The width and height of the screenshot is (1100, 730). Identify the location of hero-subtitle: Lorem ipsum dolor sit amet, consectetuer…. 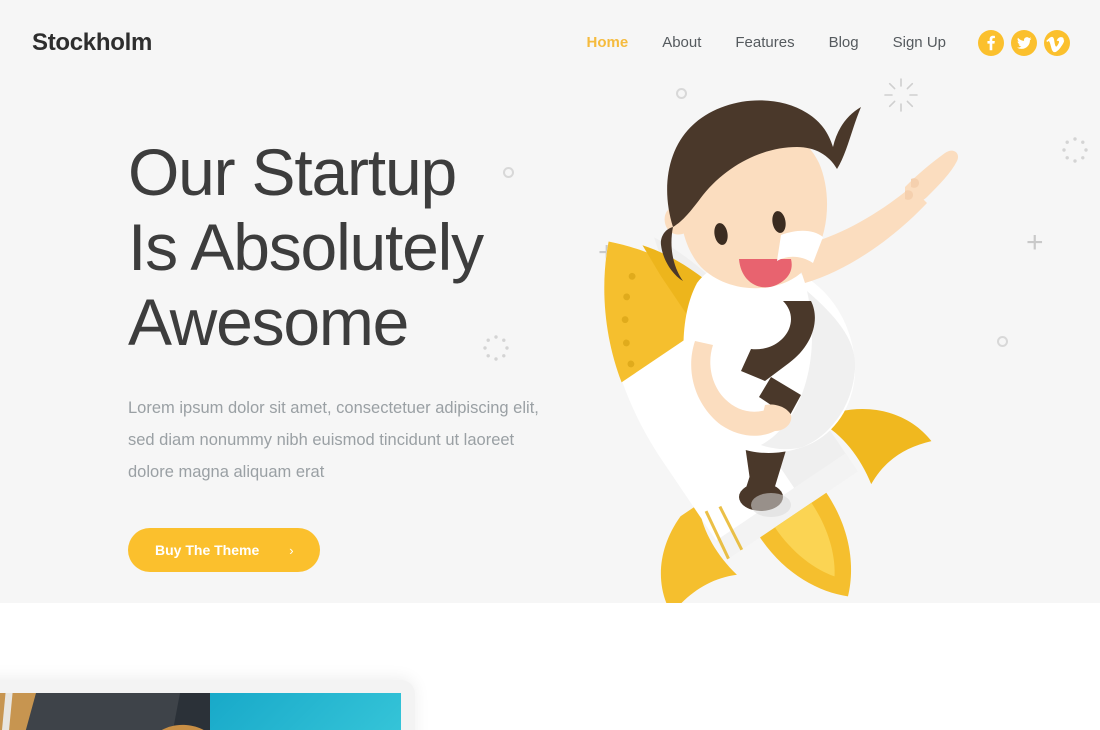
(333, 440).